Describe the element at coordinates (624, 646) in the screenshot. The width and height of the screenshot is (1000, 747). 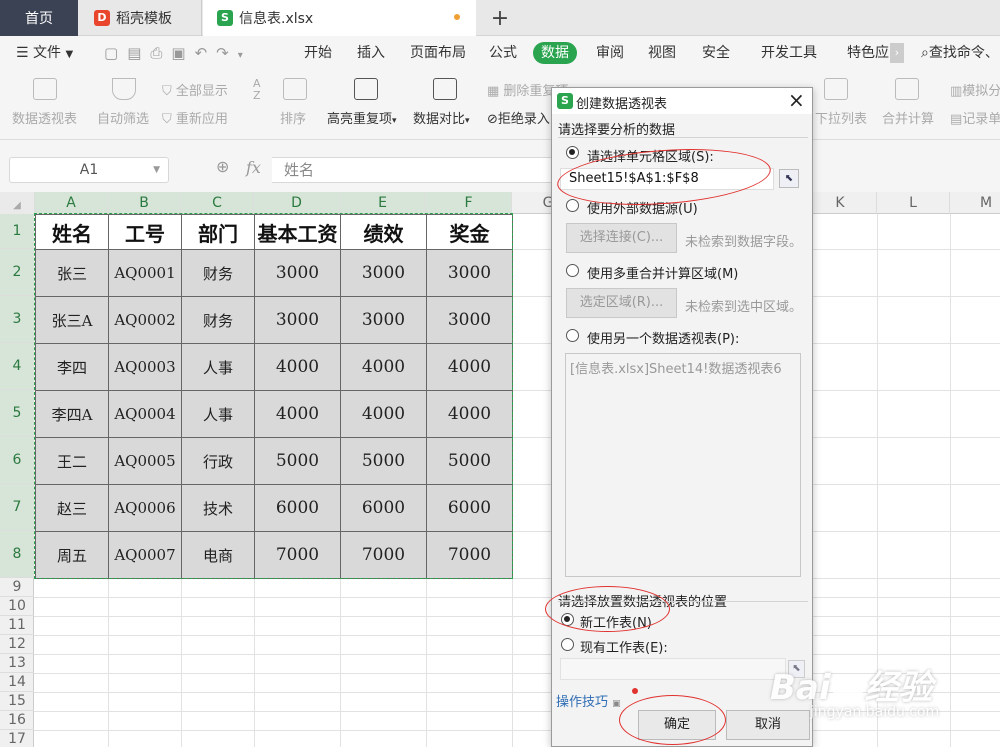
I see `radio-existing-sheet-label: 现有工作表(E):` at that location.